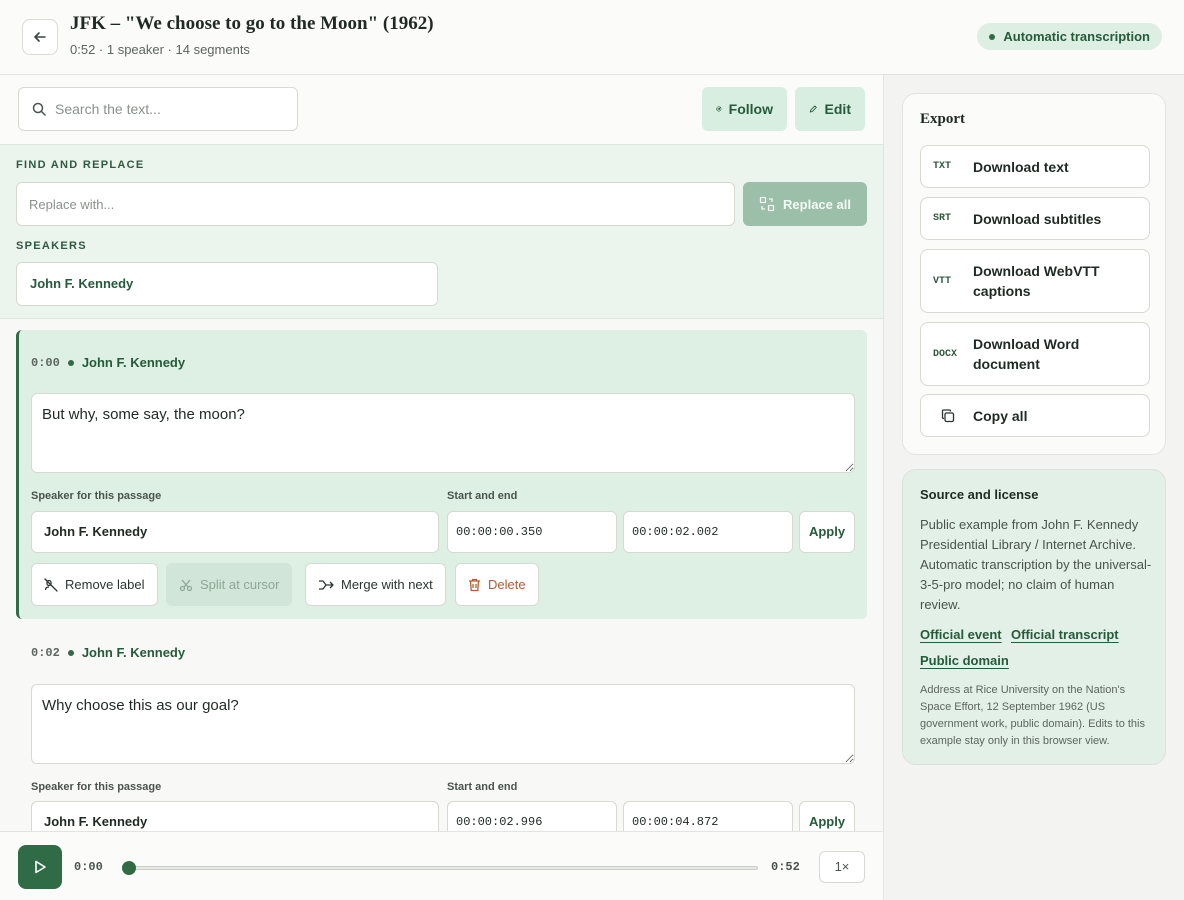 The width and height of the screenshot is (1184, 900). I want to click on replace-input, so click(375, 204).